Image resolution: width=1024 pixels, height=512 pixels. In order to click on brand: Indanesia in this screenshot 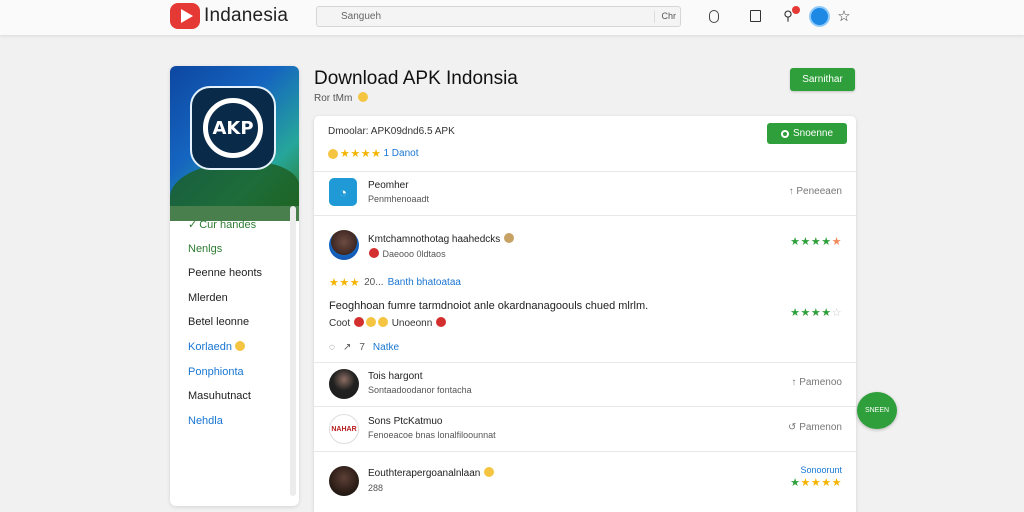, I will do `click(229, 16)`.